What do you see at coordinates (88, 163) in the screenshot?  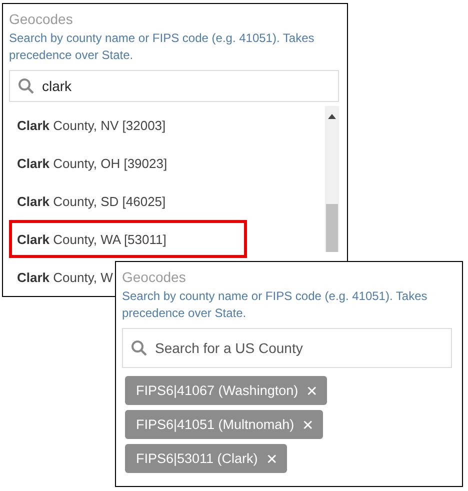 I see `result-item: Clark County, OH [39023]` at bounding box center [88, 163].